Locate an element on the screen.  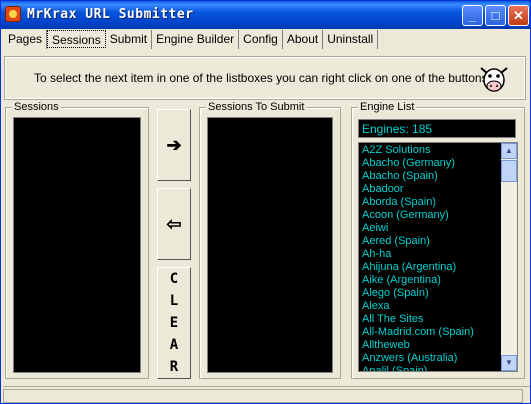
title-bar: MrKrax URL Submitter _ □ ✕ is located at coordinates (265, 15).